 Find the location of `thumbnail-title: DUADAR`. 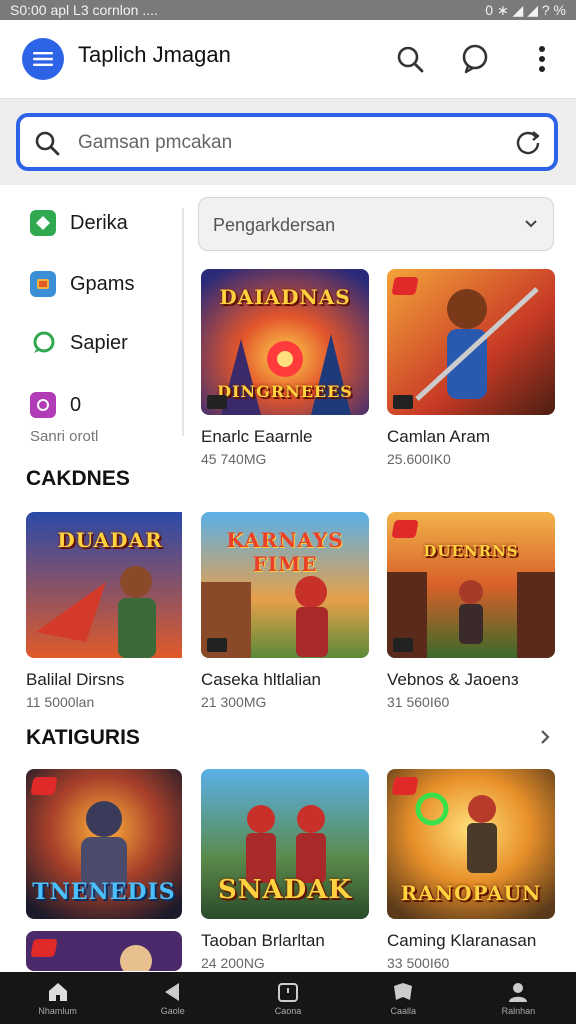

thumbnail-title: DUADAR is located at coordinates (110, 540).